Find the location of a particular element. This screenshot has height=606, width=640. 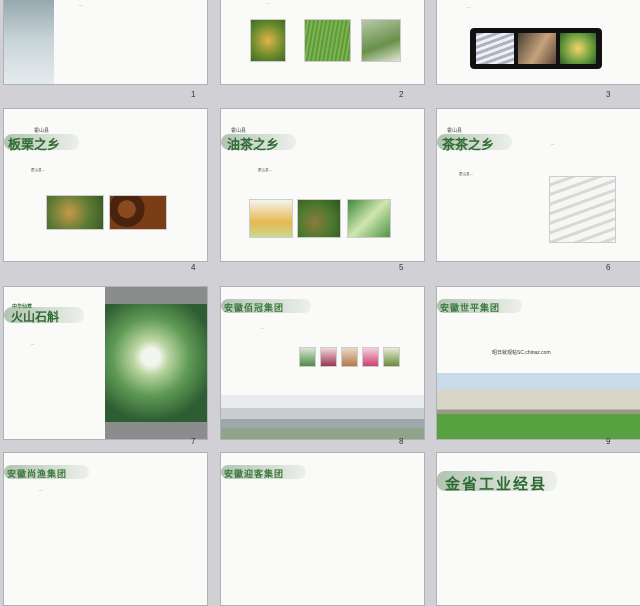

slide-number: 3 is located at coordinates (608, 94).